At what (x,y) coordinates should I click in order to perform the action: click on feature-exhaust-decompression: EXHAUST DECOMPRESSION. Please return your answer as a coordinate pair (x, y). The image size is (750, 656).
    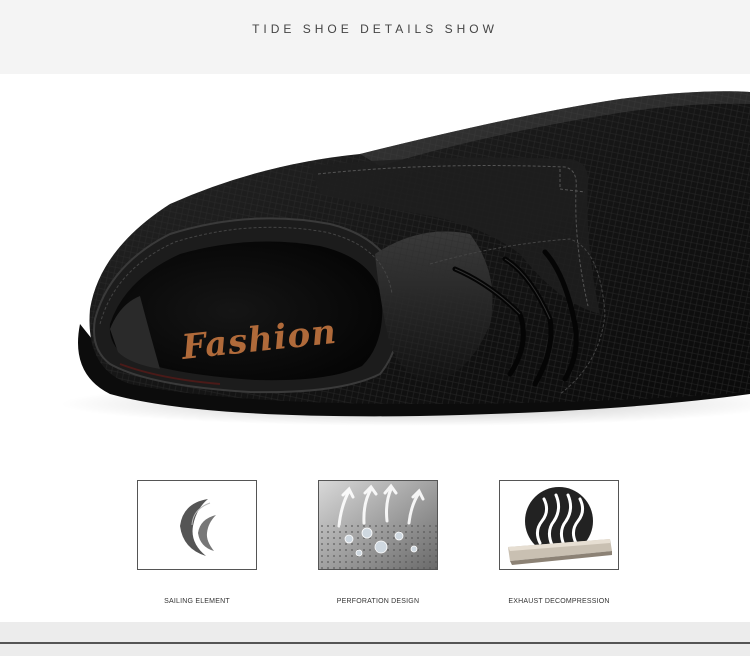
    Looking at the image, I should click on (559, 542).